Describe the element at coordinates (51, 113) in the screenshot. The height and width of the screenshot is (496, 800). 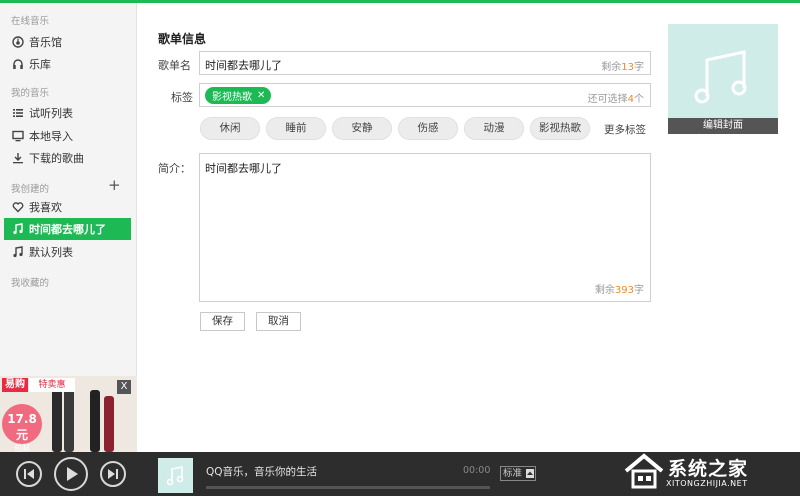
I see `sidebar-item-label: 试听列表` at that location.